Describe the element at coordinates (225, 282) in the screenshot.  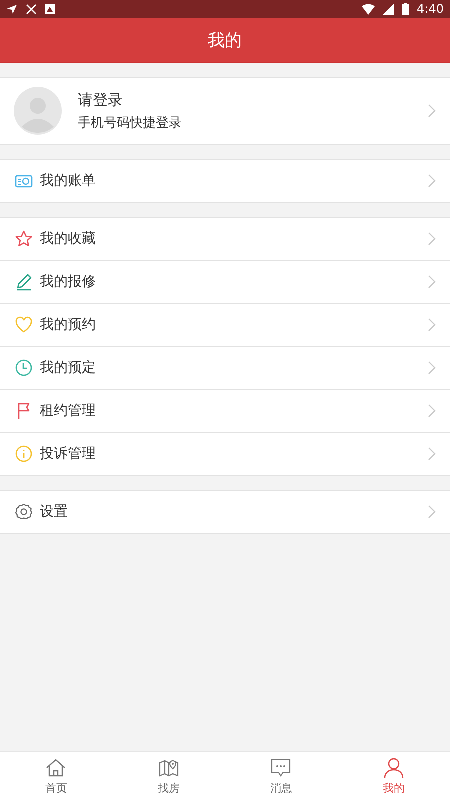
I see `menu-item: 我的报修` at that location.